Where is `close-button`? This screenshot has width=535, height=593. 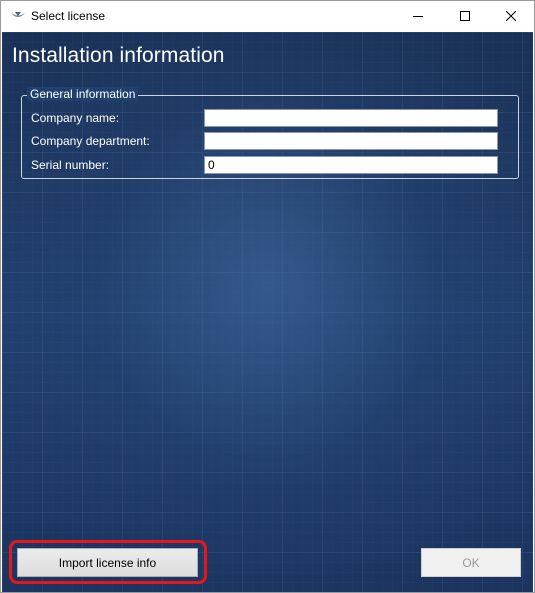 close-button is located at coordinates (511, 16).